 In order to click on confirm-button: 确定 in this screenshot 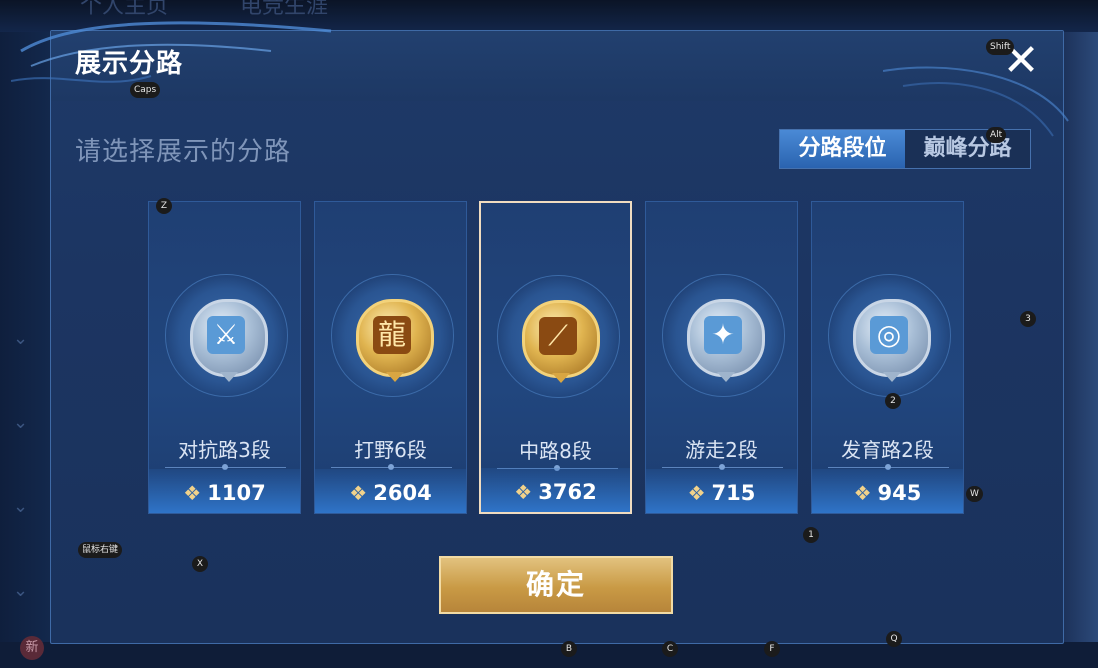, I will do `click(556, 585)`.